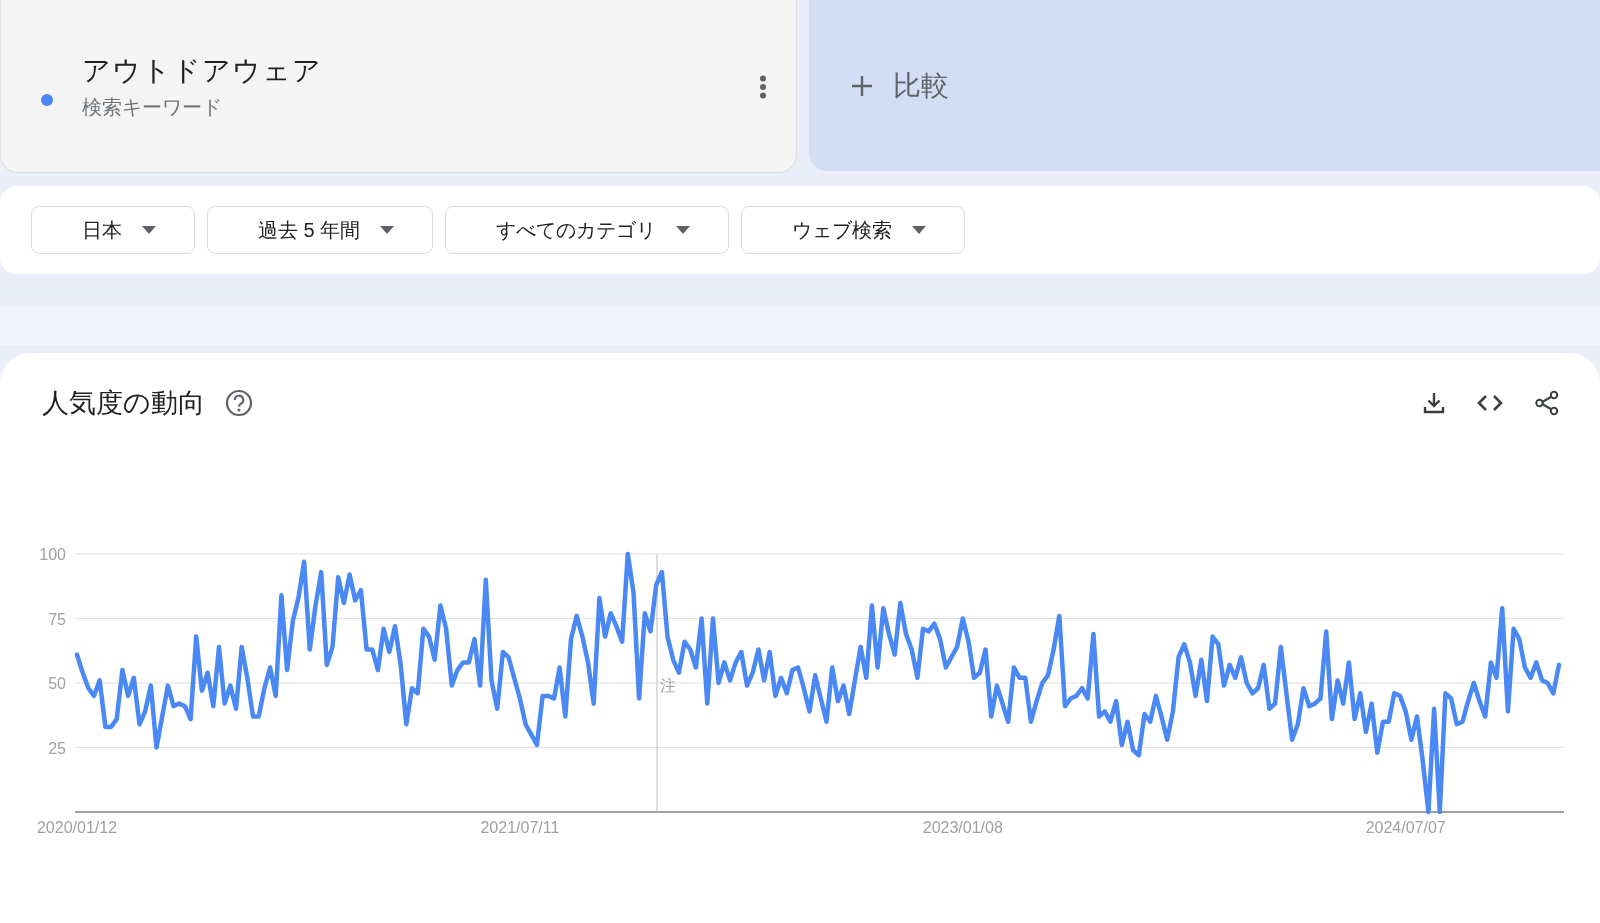 This screenshot has height=923, width=1600. I want to click on search-term-type: 検索キーワード, so click(152, 107).